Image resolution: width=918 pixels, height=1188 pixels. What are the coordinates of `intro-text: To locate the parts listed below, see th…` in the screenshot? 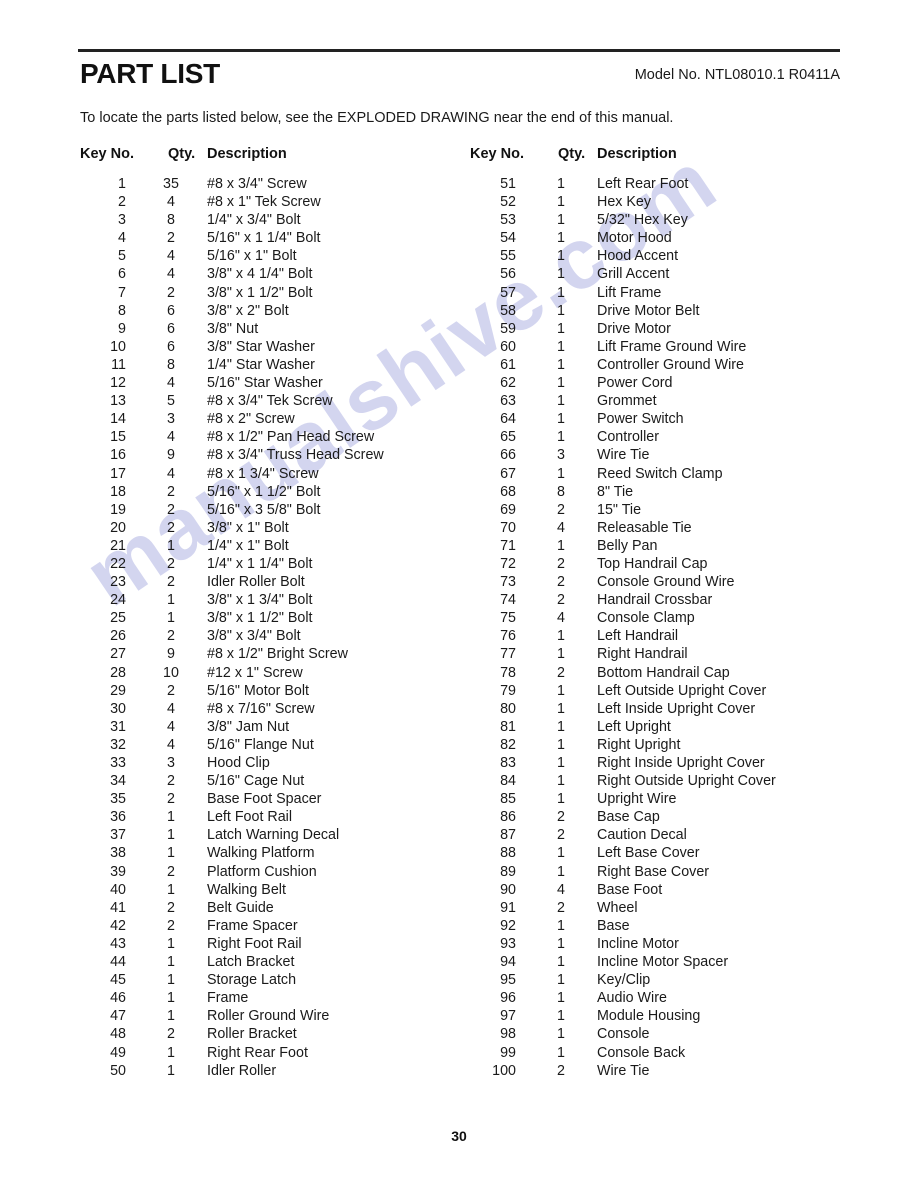 It's located at (377, 118).